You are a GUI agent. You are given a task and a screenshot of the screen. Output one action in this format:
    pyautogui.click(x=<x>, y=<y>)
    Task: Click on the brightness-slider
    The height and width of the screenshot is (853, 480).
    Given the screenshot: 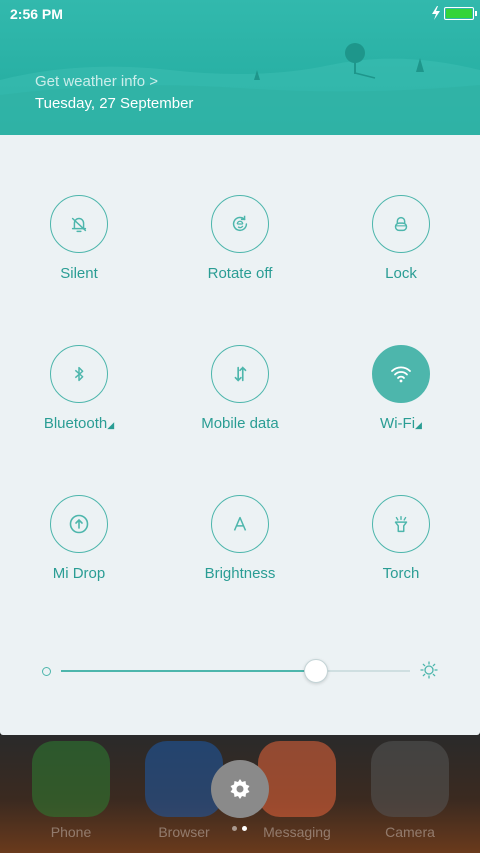 What is the action you would take?
    pyautogui.click(x=235, y=671)
    